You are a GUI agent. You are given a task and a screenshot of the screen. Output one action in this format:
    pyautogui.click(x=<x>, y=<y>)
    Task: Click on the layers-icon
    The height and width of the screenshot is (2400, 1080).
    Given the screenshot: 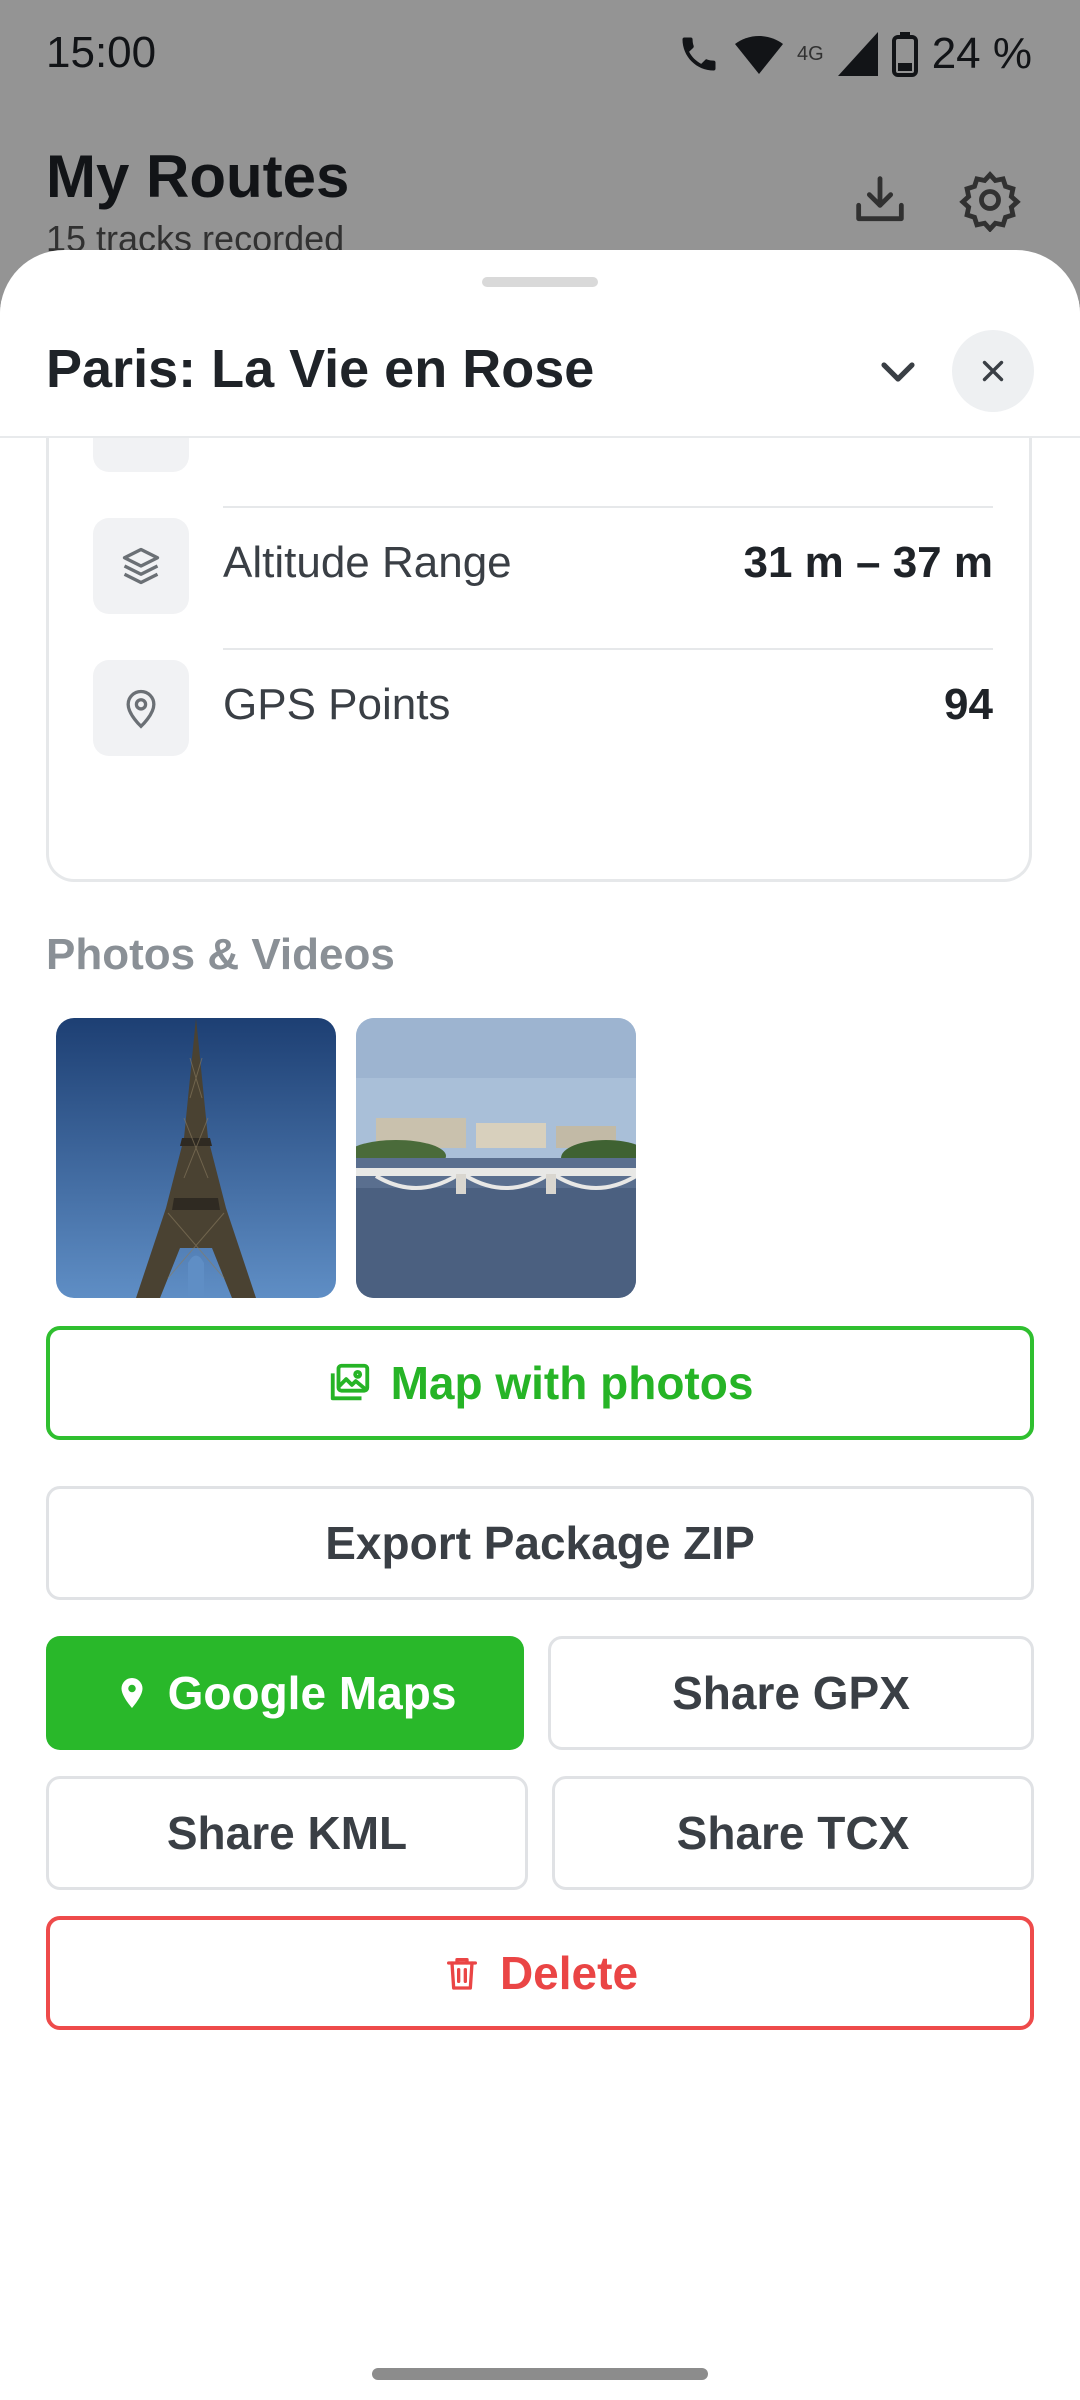 What is the action you would take?
    pyautogui.click(x=141, y=566)
    